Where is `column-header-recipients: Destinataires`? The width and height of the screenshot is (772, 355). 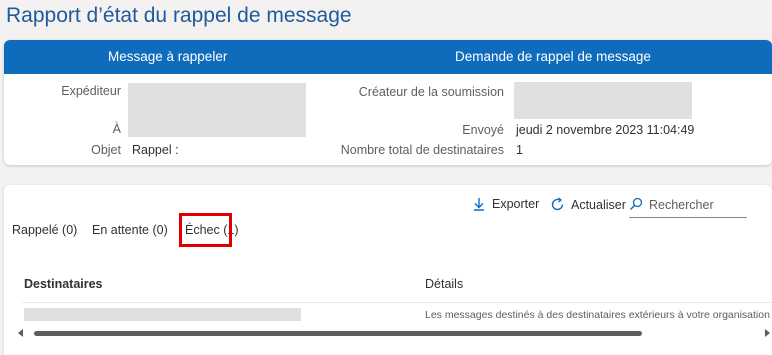
column-header-recipients: Destinataires is located at coordinates (63, 284).